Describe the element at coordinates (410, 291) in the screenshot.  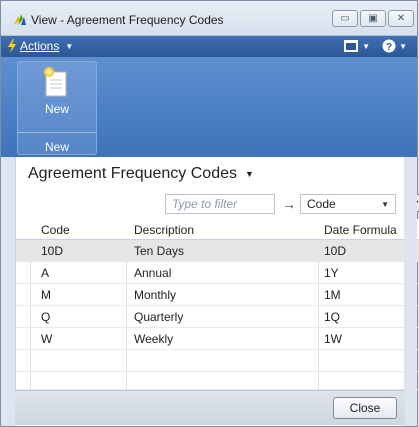
I see `right-border` at that location.